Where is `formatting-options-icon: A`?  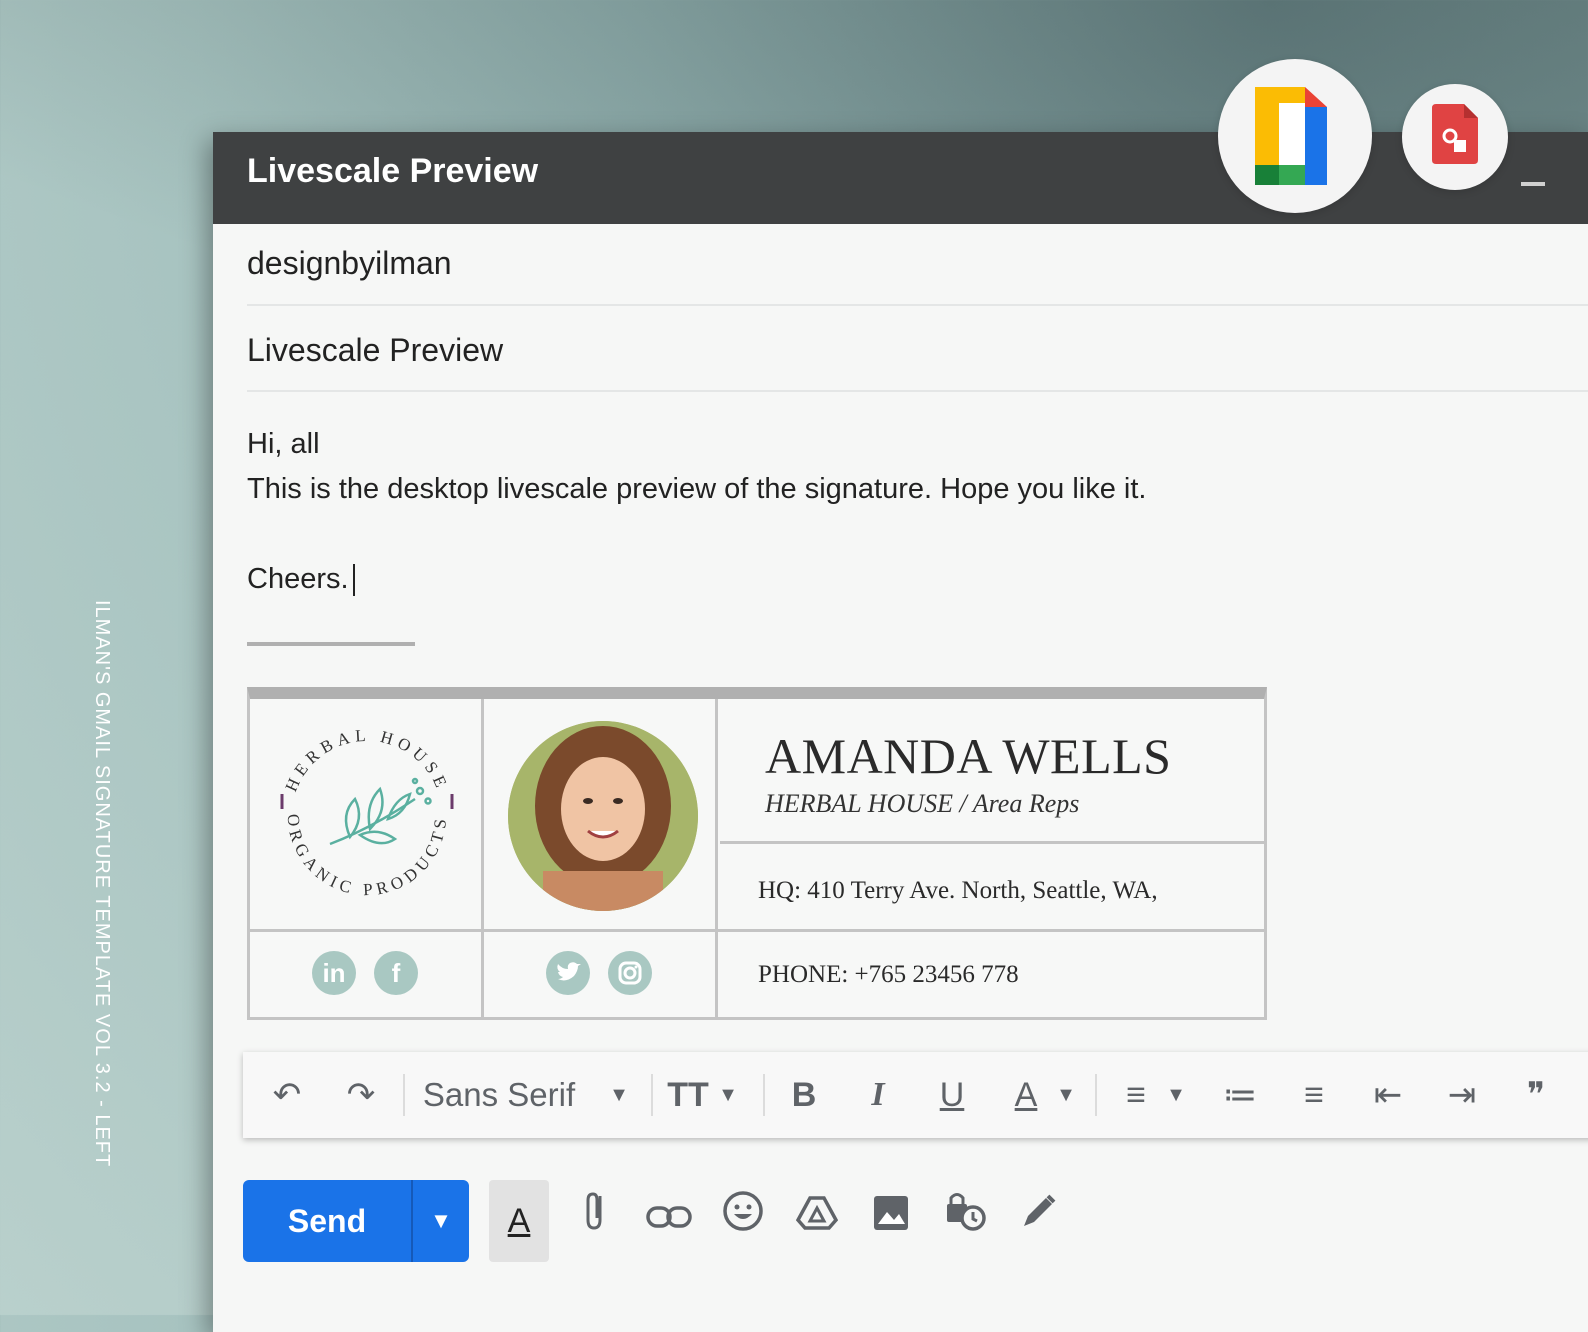
formatting-options-icon: A is located at coordinates (519, 1221).